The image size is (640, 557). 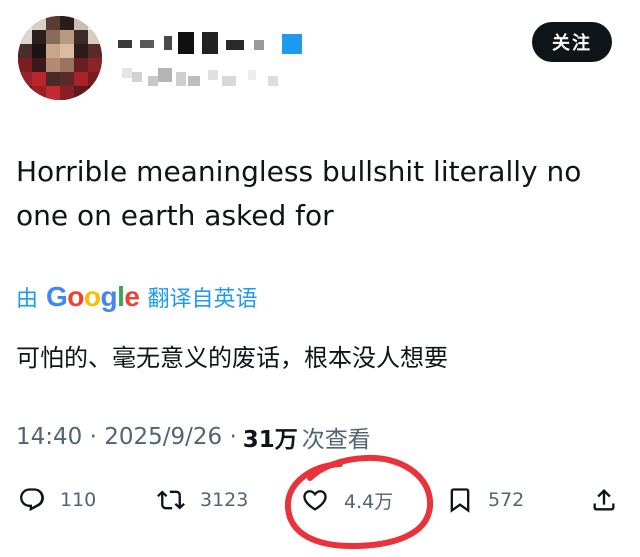 I want to click on timestamp: 14:40 · 2025/9/26 ·, so click(x=126, y=437).